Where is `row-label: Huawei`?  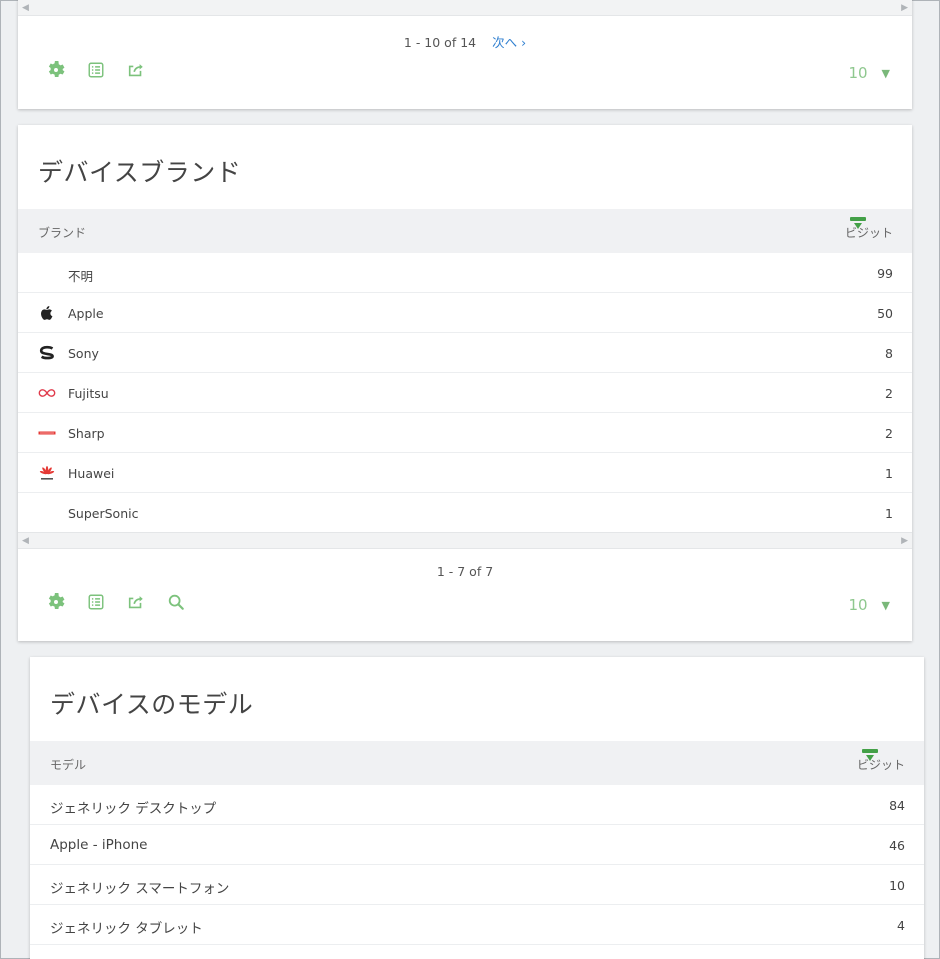 row-label: Huawei is located at coordinates (91, 473).